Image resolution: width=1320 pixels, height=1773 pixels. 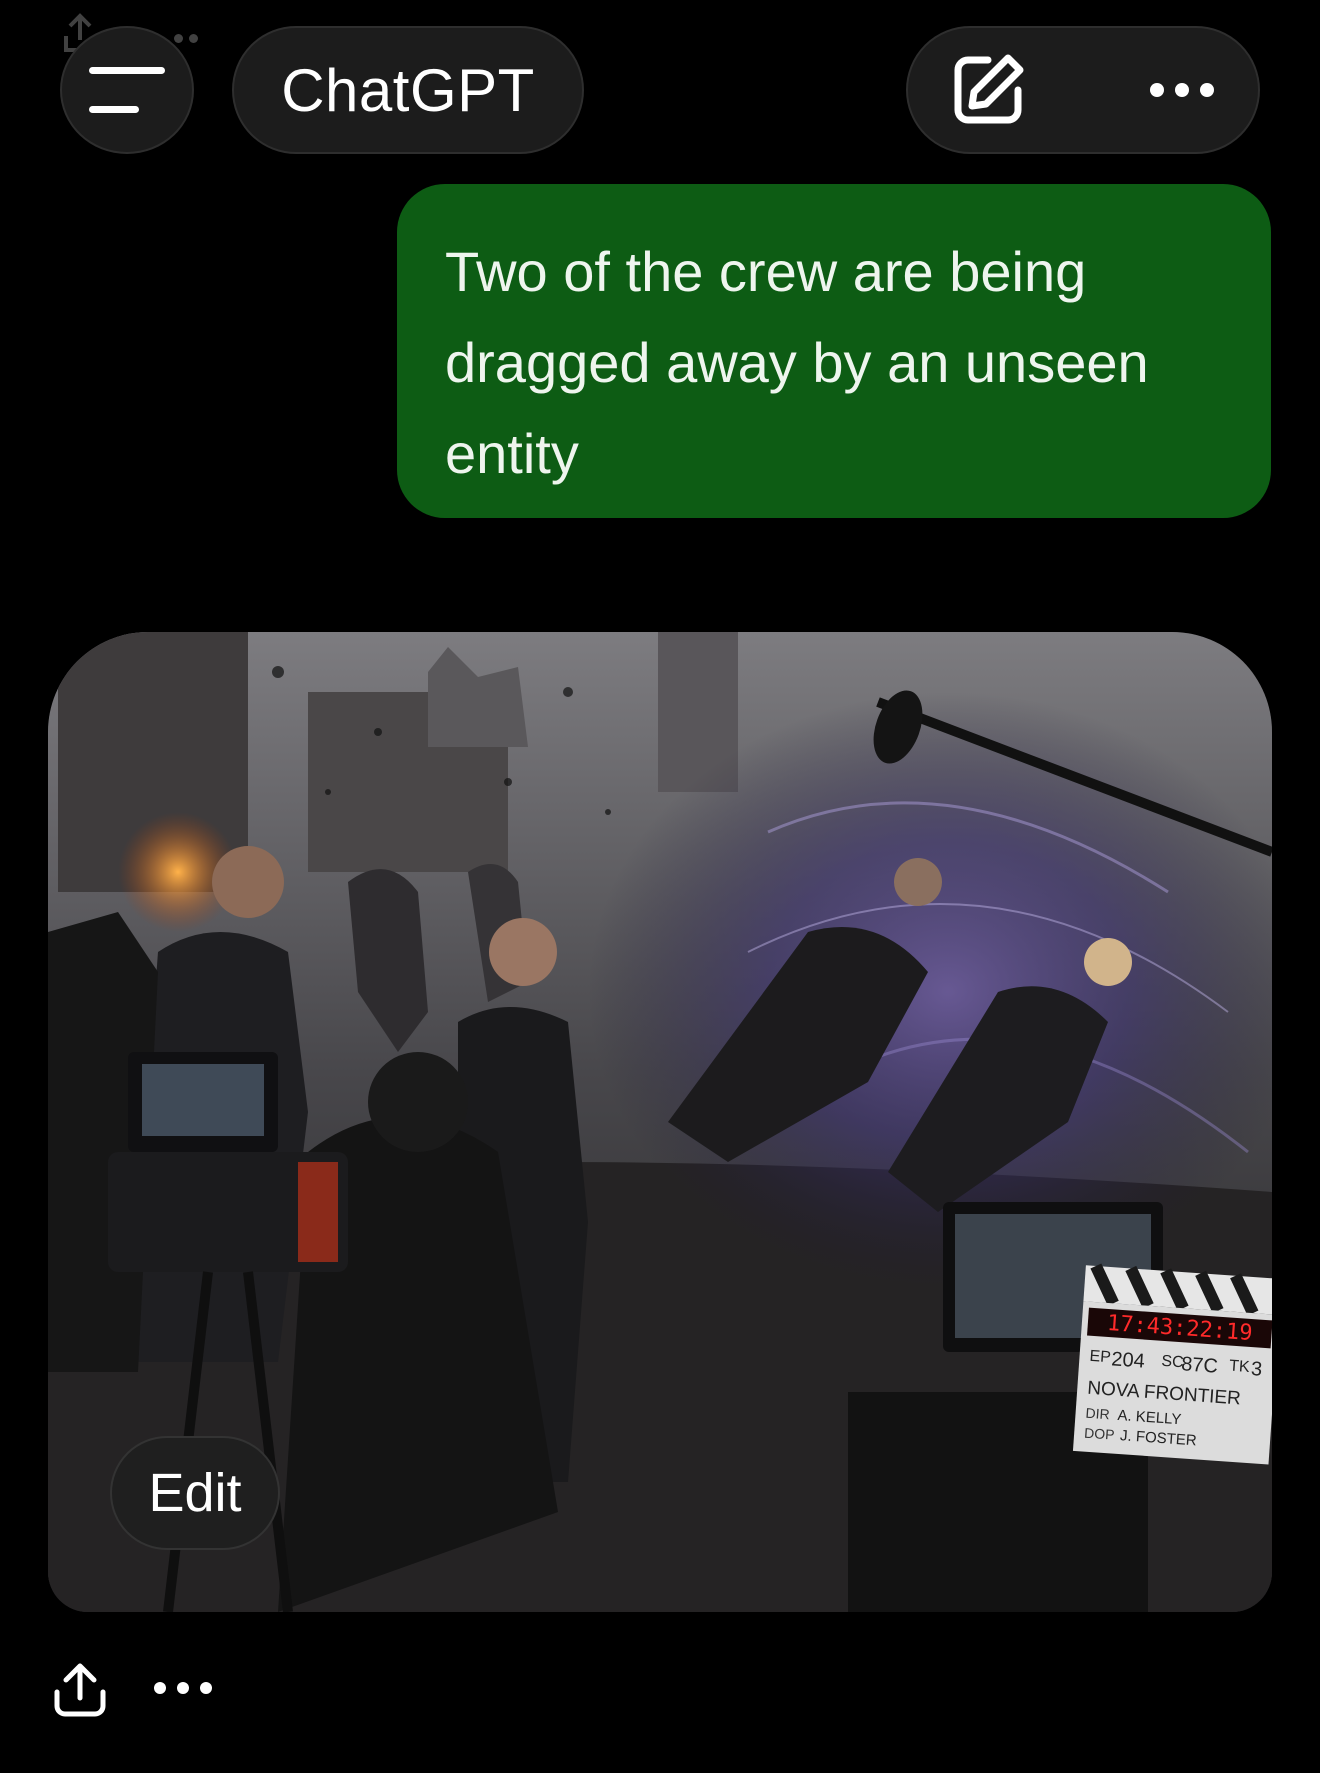 I want to click on sidebar-menu-button, so click(x=127, y=90).